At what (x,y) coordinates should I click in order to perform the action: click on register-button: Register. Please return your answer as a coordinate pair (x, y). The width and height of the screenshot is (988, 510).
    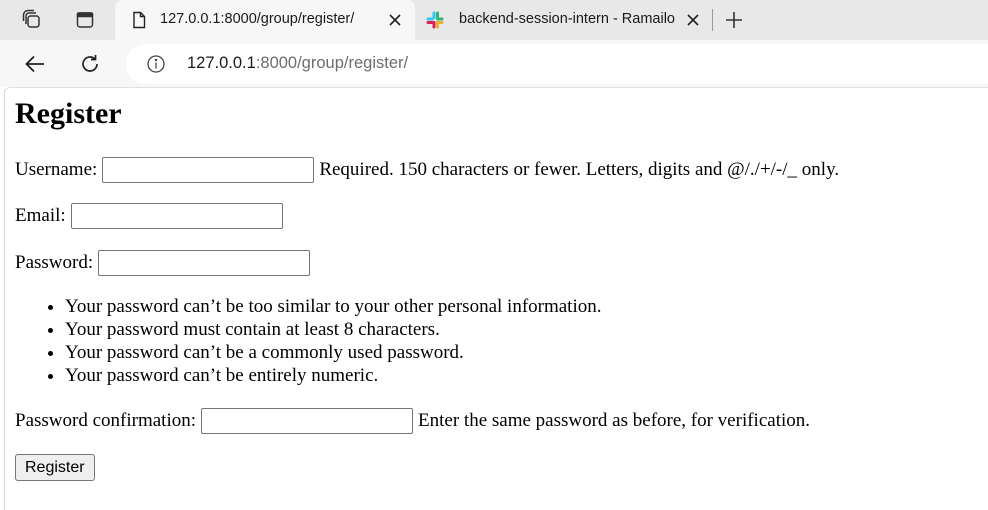
    Looking at the image, I should click on (55, 467).